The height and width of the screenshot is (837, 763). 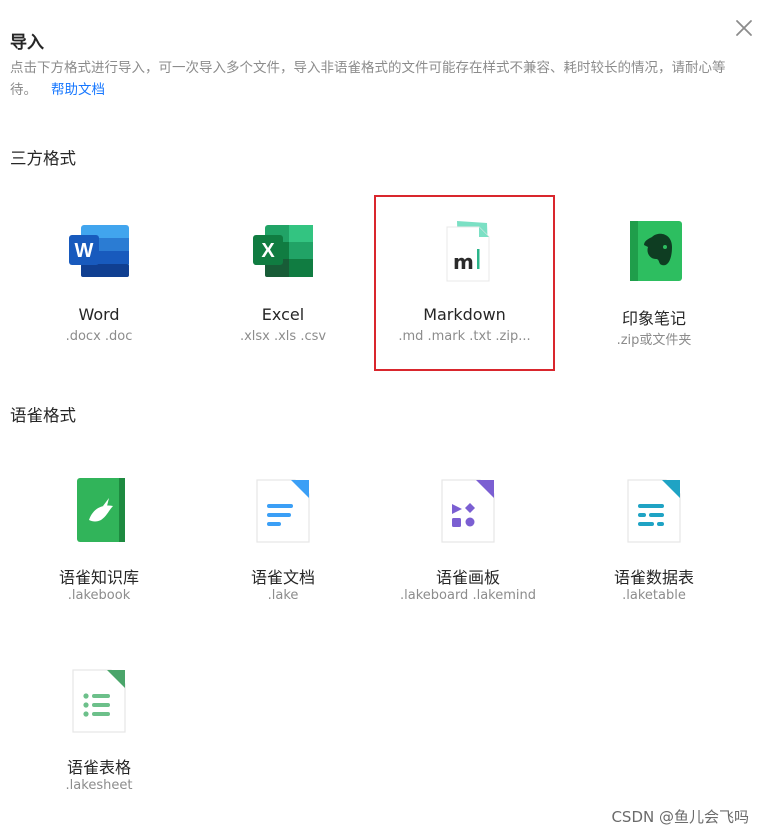 What do you see at coordinates (653, 318) in the screenshot?
I see `format-name: 印象笔记` at bounding box center [653, 318].